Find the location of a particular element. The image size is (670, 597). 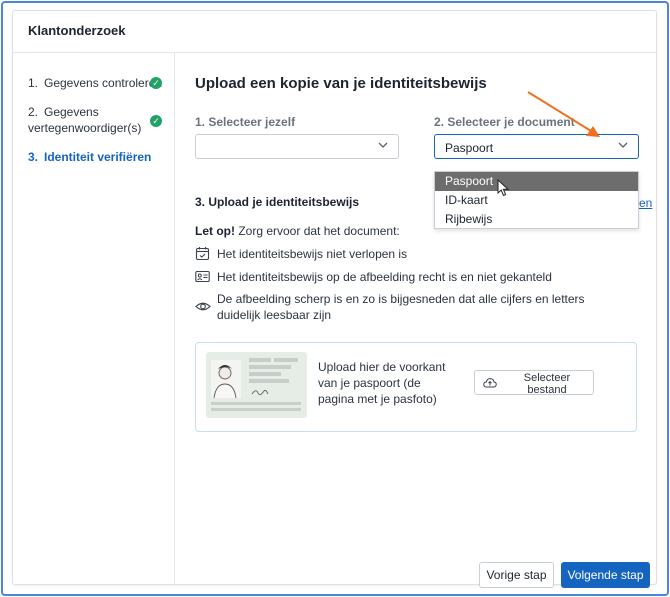

calendar-icon is located at coordinates (202, 255).